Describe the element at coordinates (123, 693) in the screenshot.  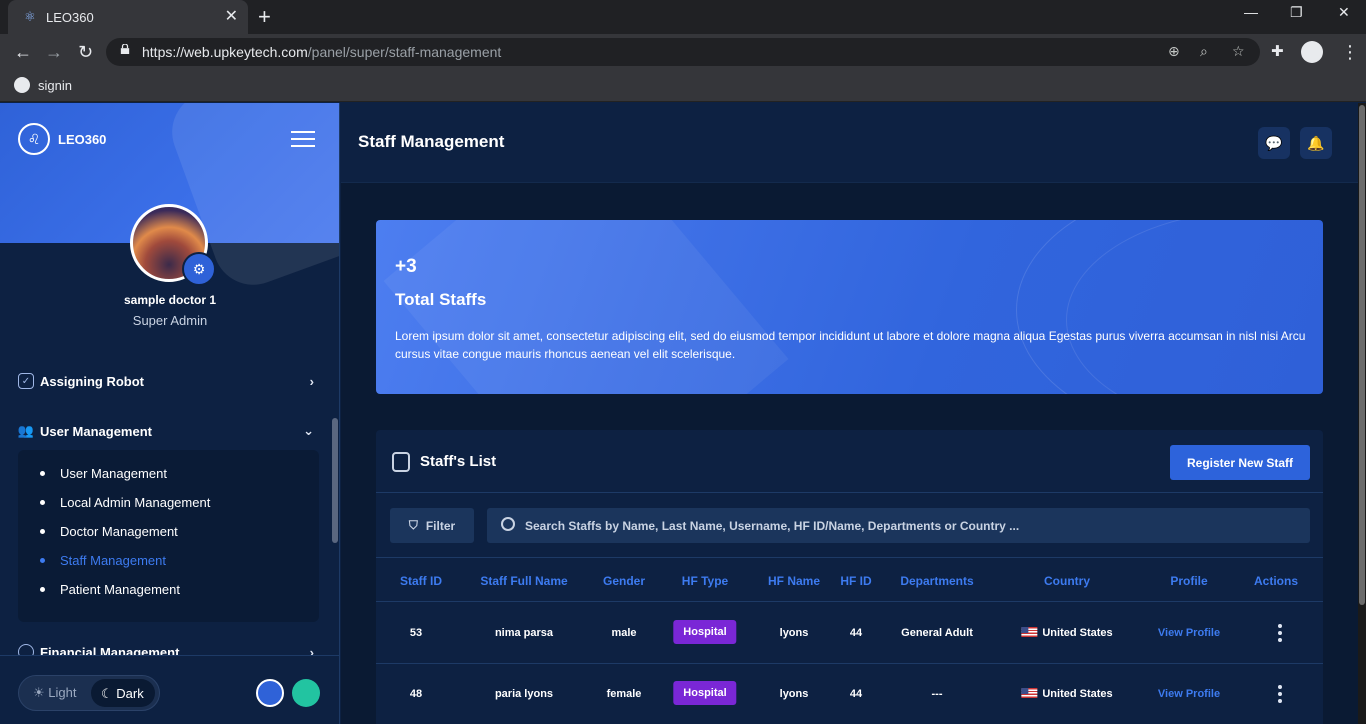
I see `dark-mode-option: ☾ Dark` at that location.